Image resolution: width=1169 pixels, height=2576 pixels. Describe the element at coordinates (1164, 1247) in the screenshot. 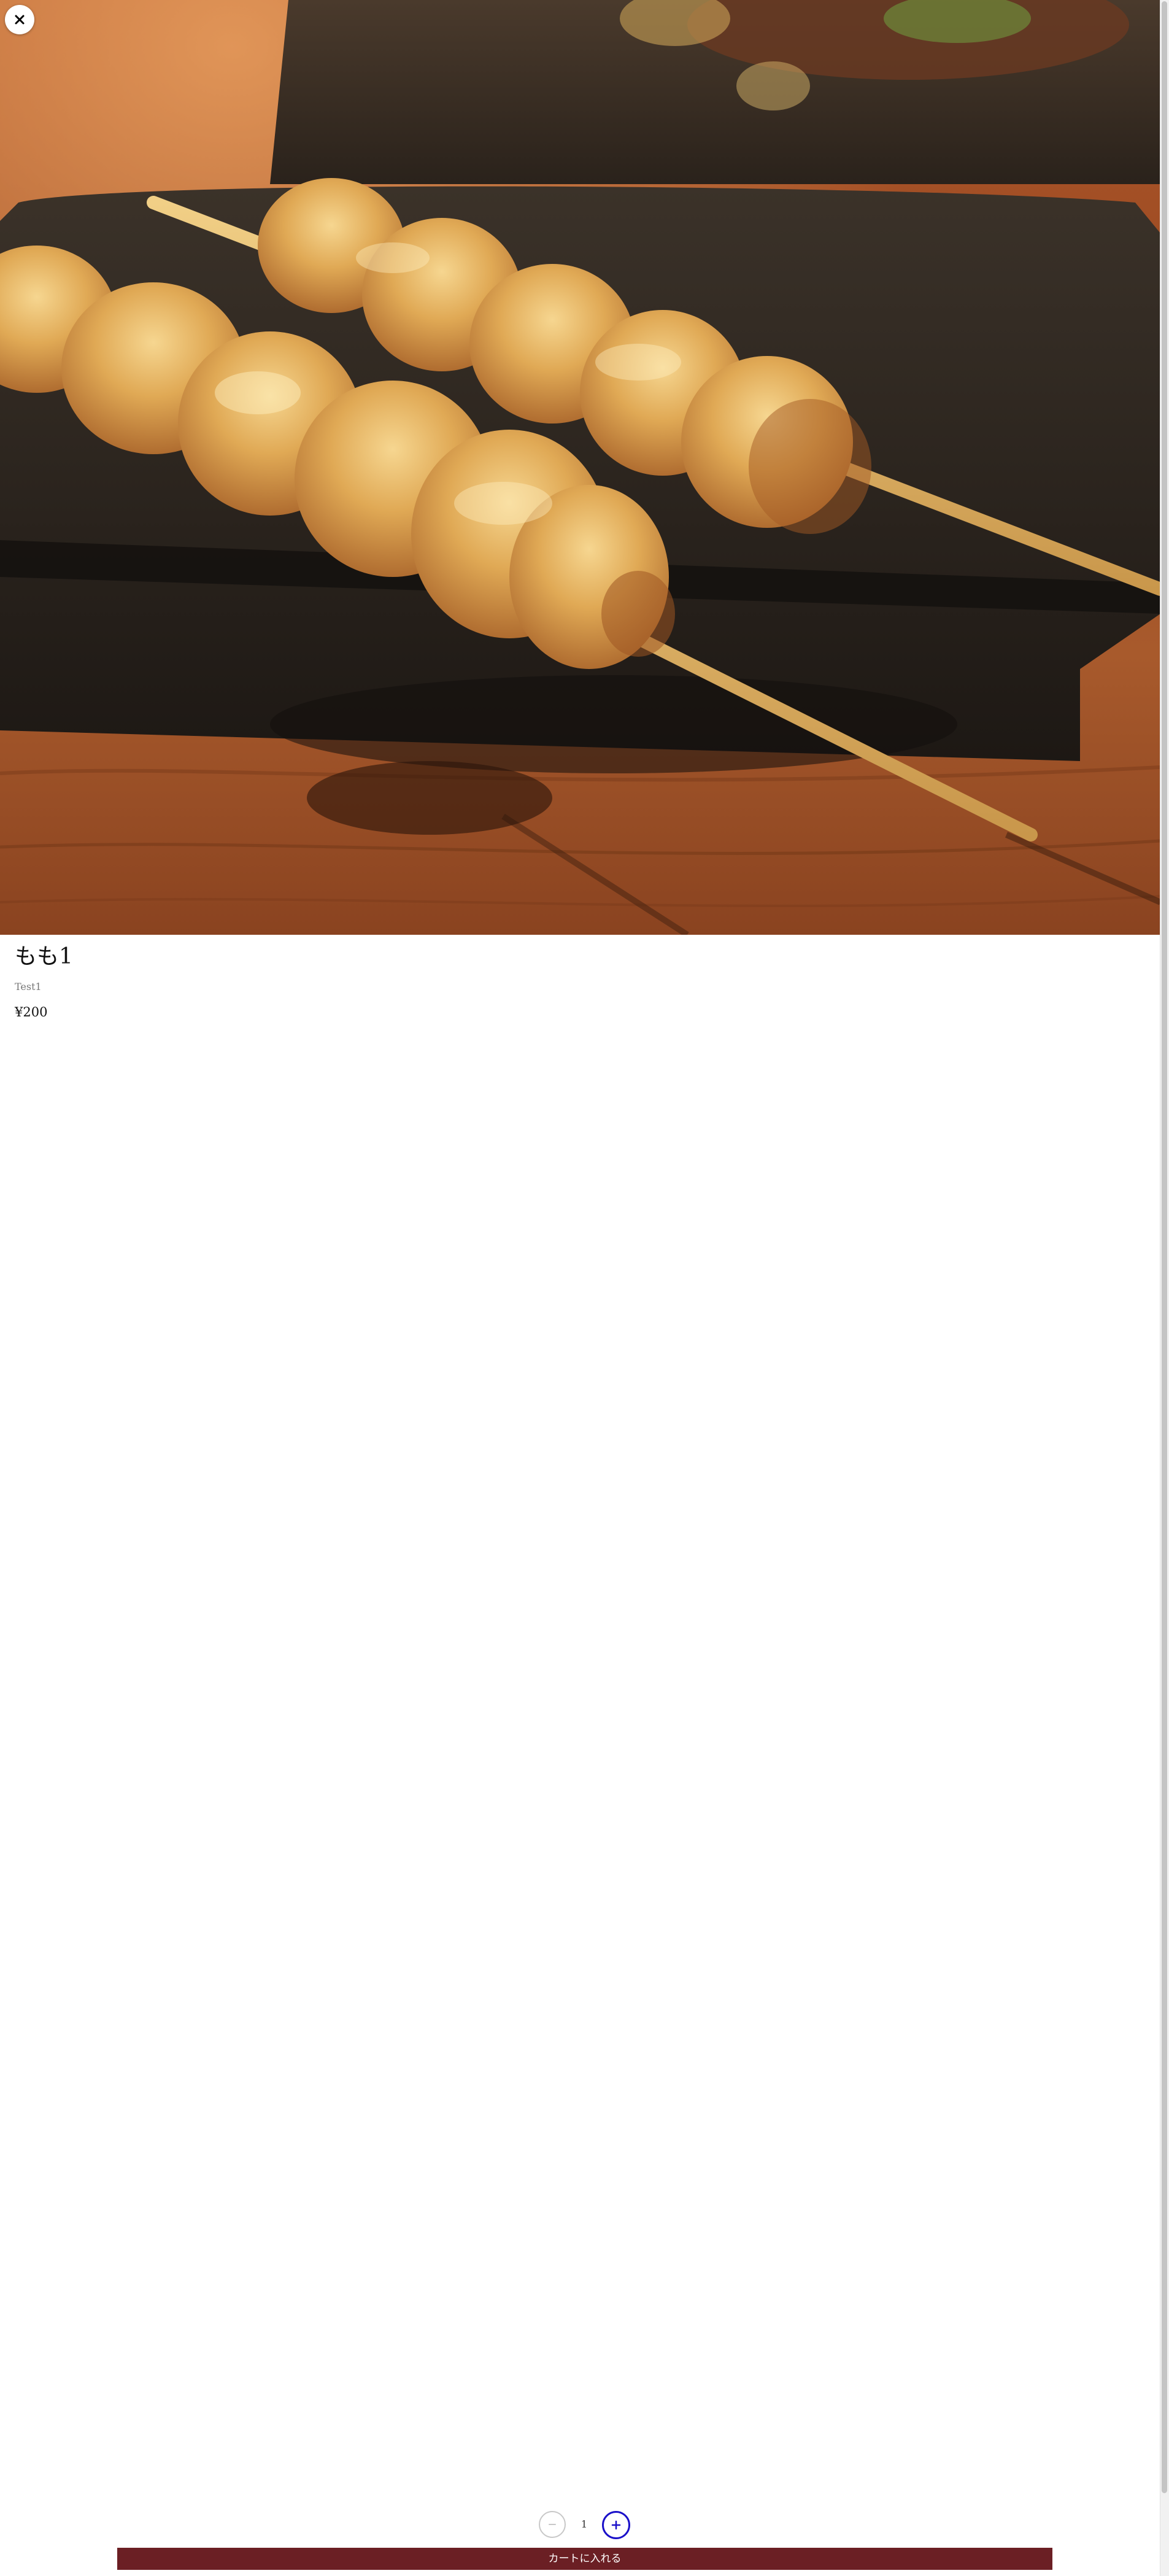

I see `scrollbar-thumb` at that location.